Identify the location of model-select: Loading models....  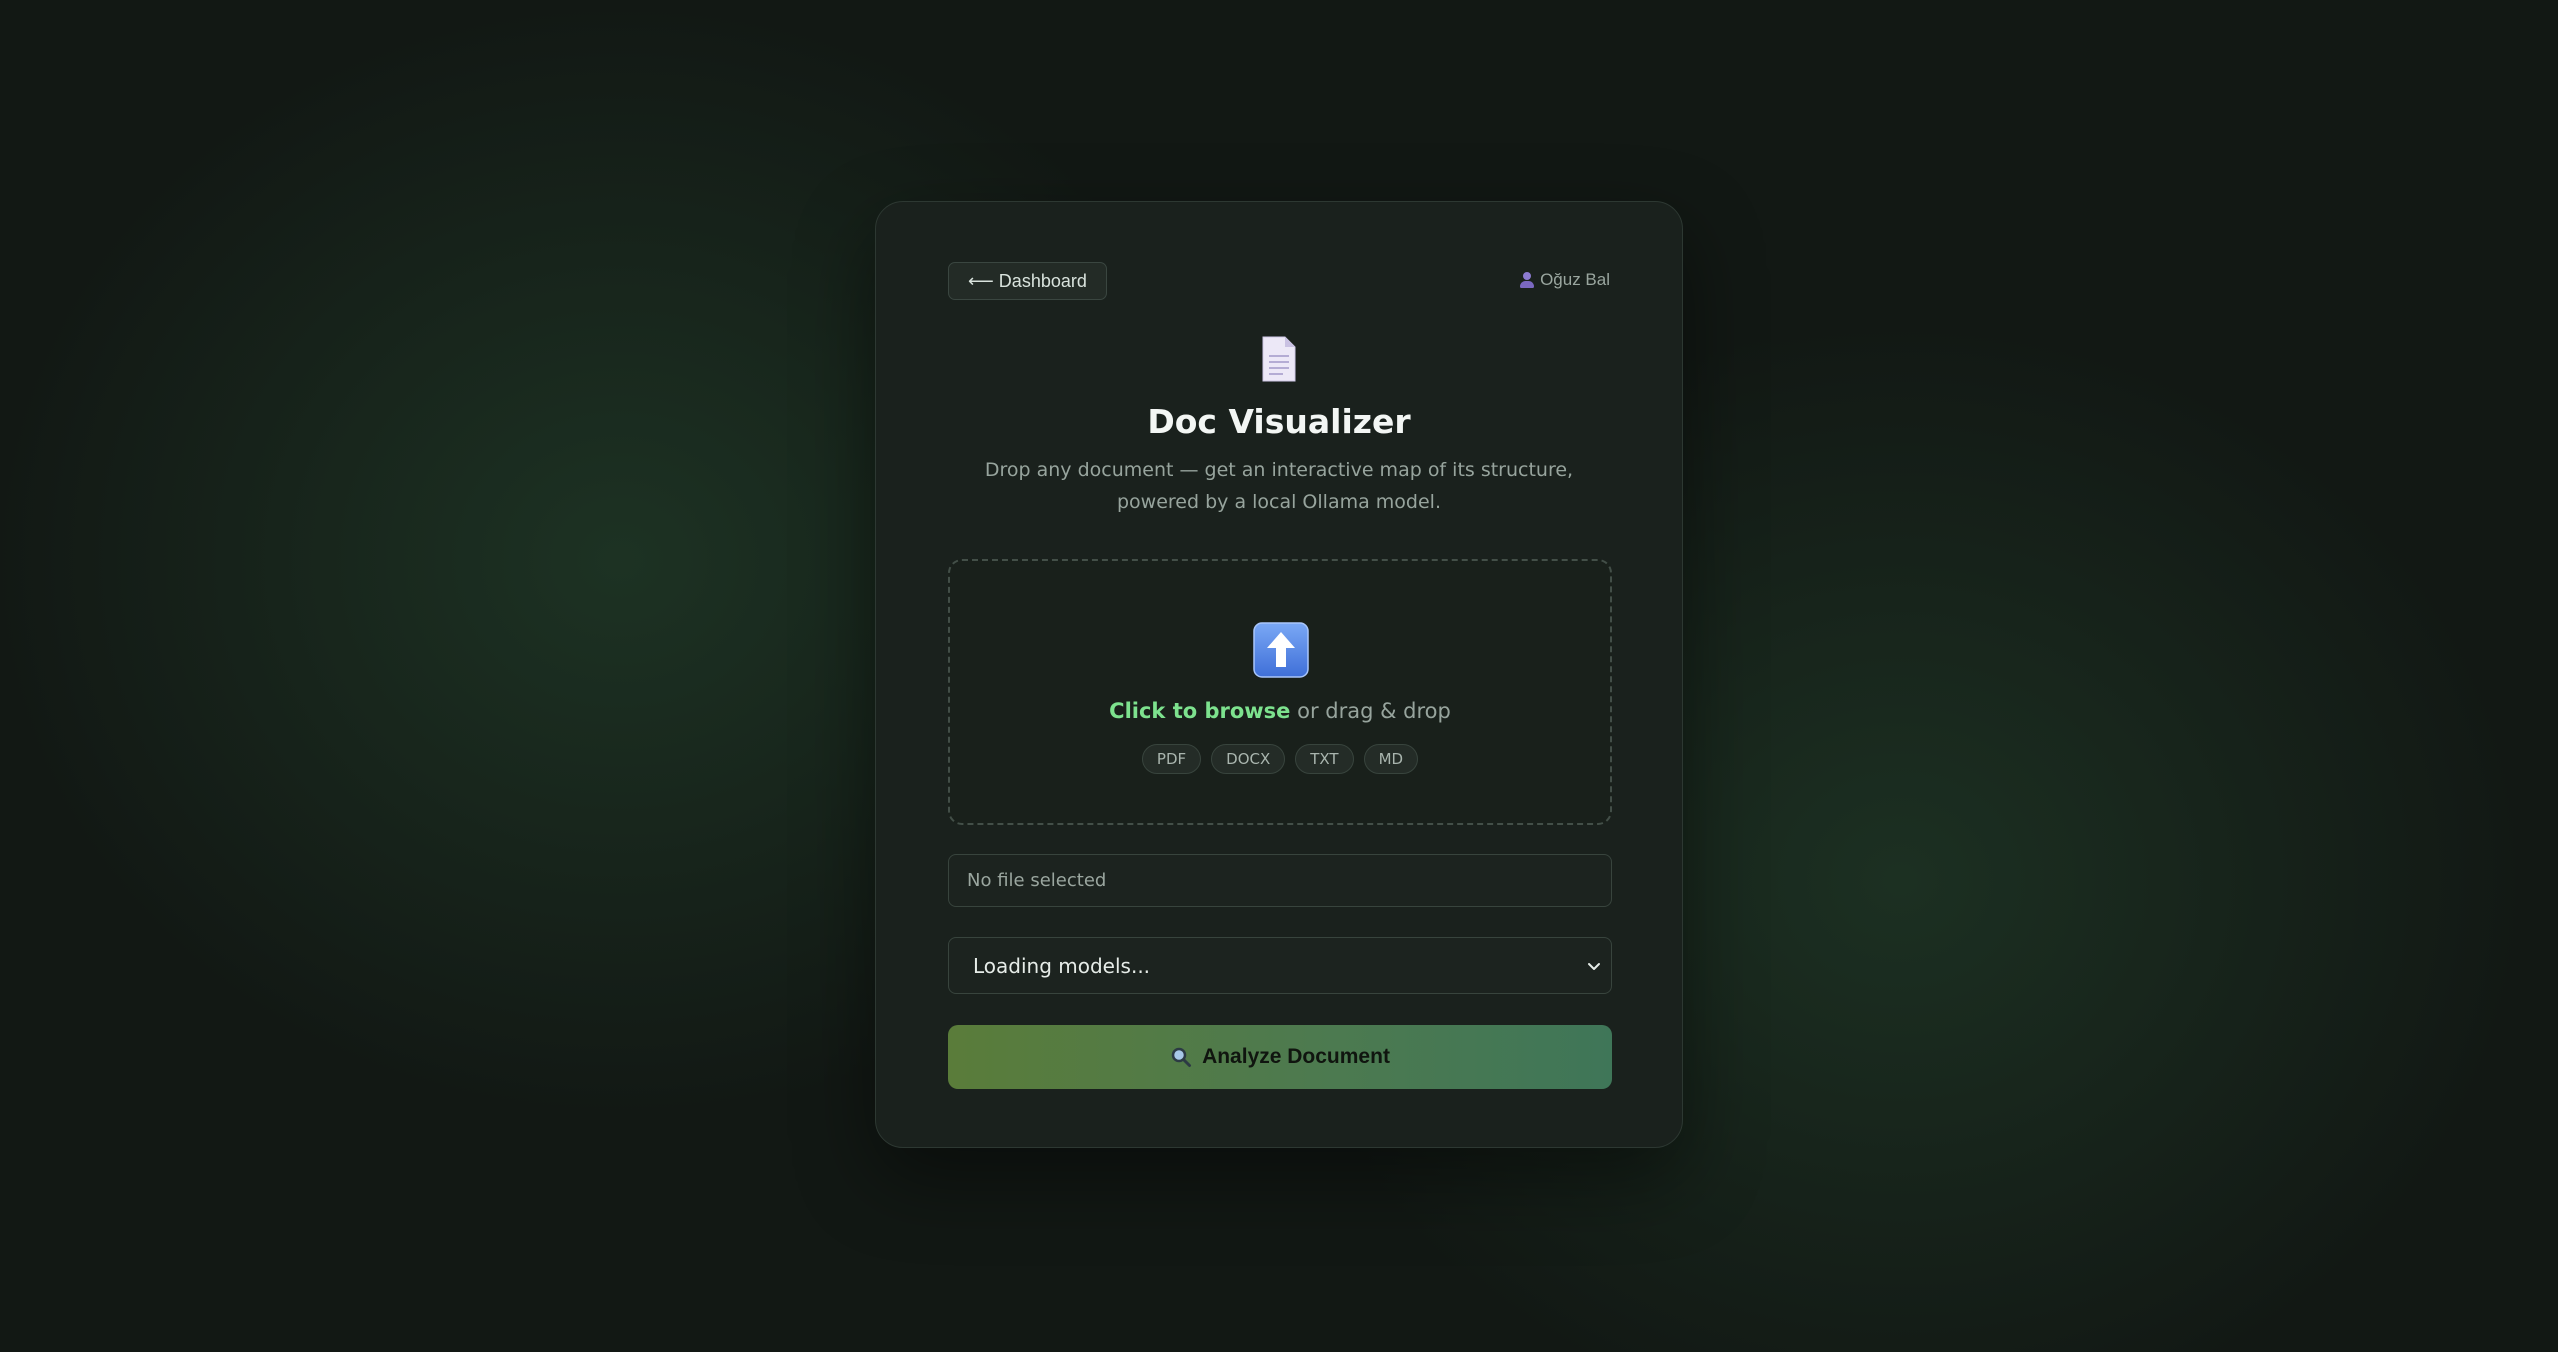
(1280, 965).